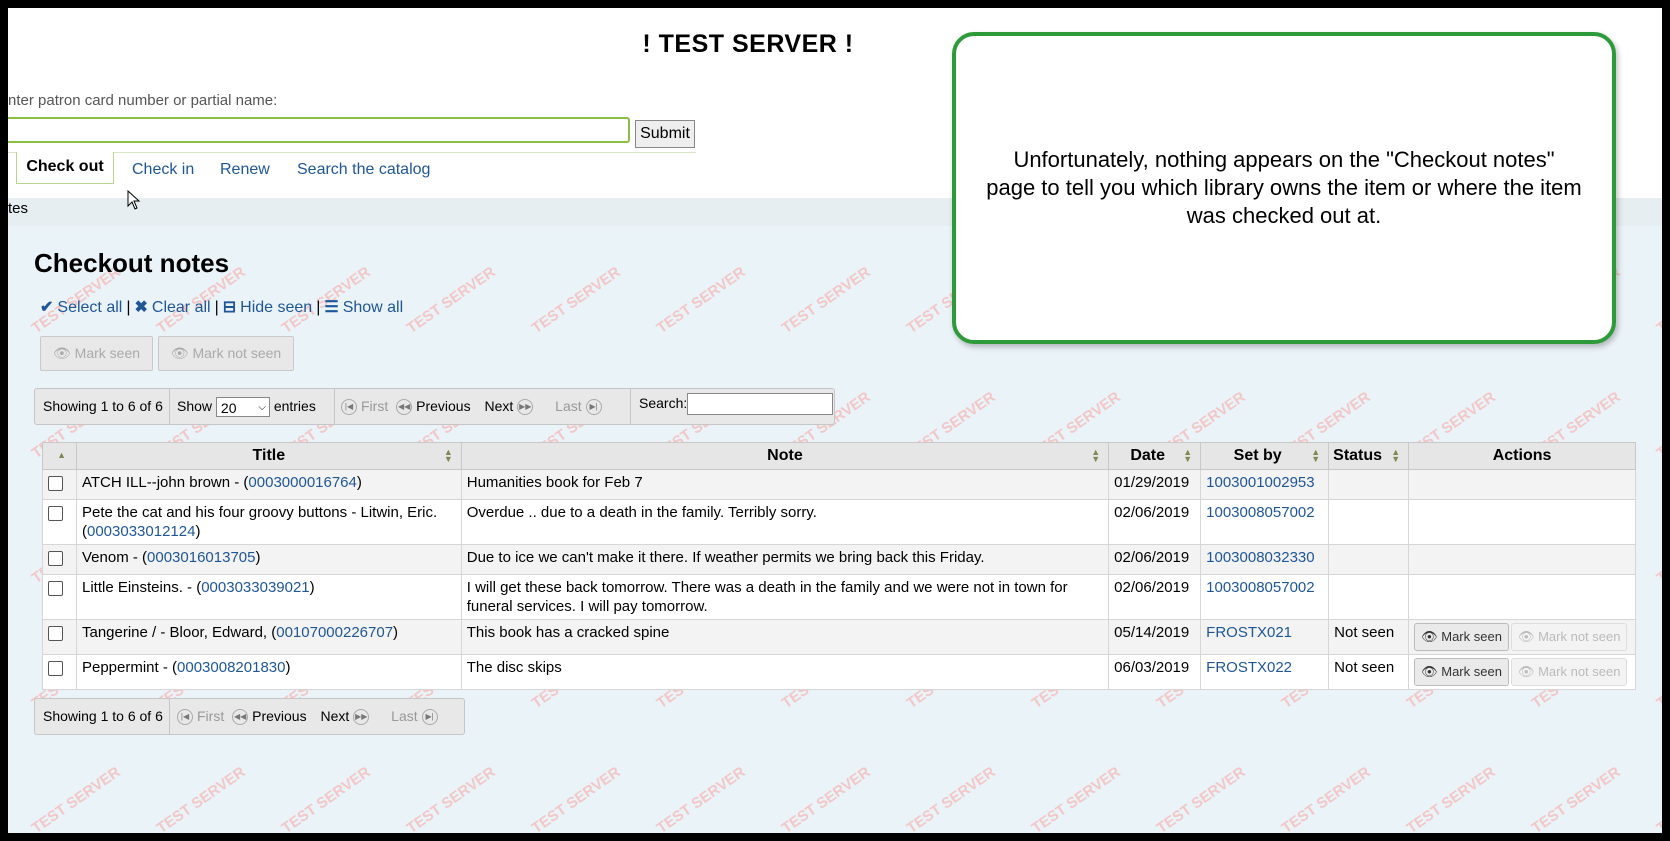 The width and height of the screenshot is (1670, 841). What do you see at coordinates (18, 208) in the screenshot?
I see `breadcrumb: tes` at bounding box center [18, 208].